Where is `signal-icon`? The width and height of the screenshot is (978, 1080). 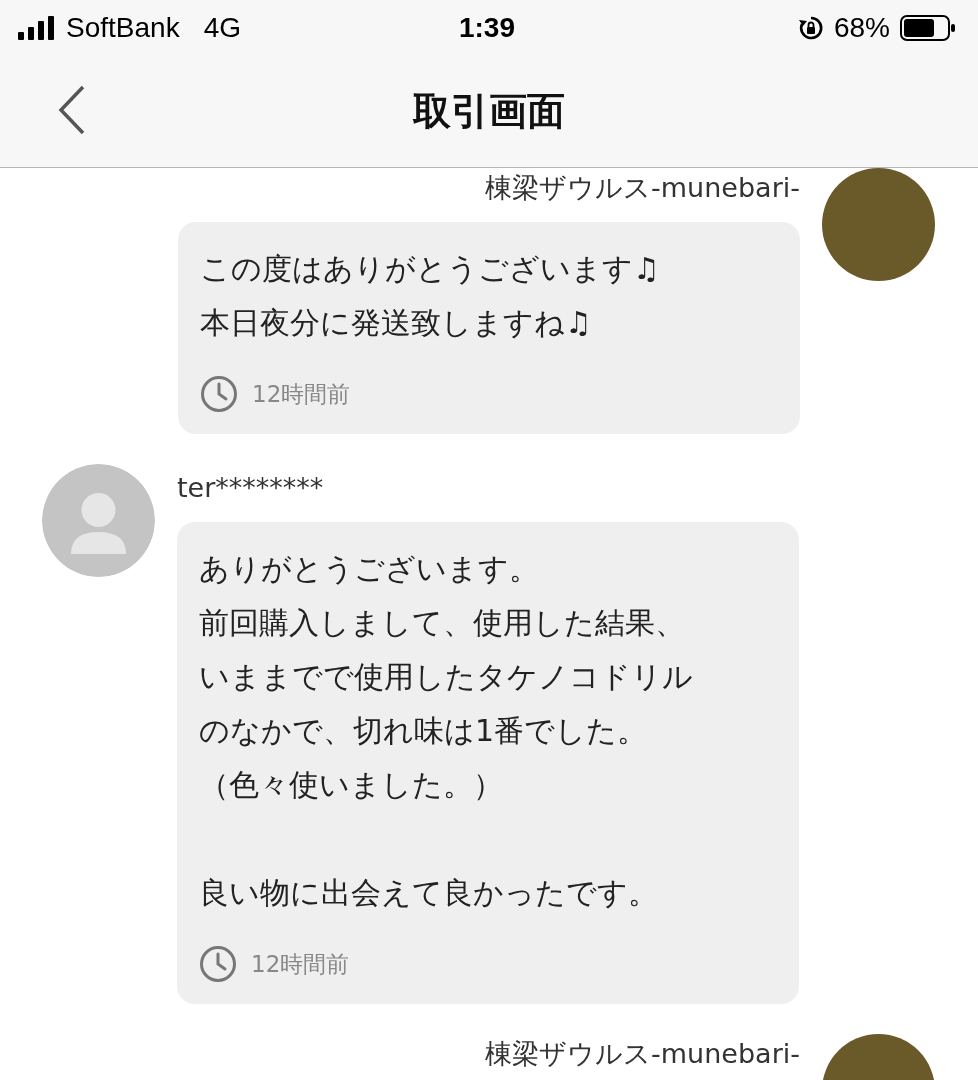
signal-icon is located at coordinates (37, 27).